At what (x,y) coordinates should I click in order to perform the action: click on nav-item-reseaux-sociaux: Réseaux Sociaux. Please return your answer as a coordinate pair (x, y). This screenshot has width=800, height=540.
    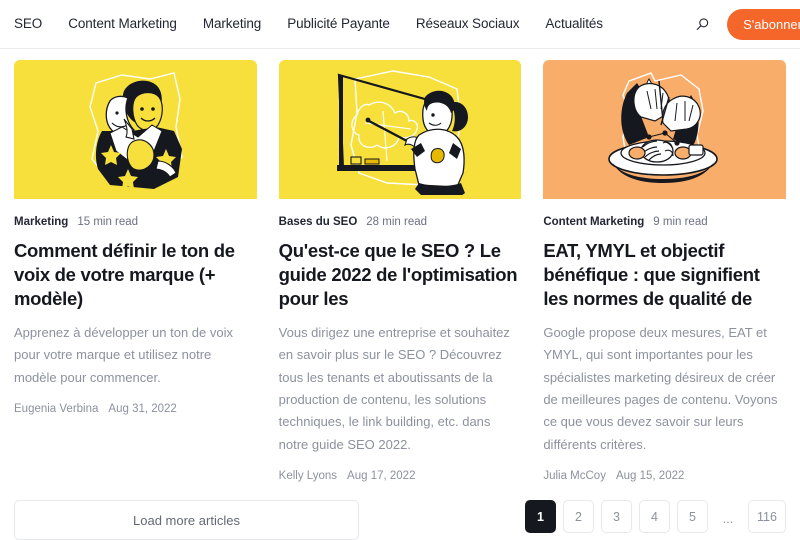
    Looking at the image, I should click on (468, 24).